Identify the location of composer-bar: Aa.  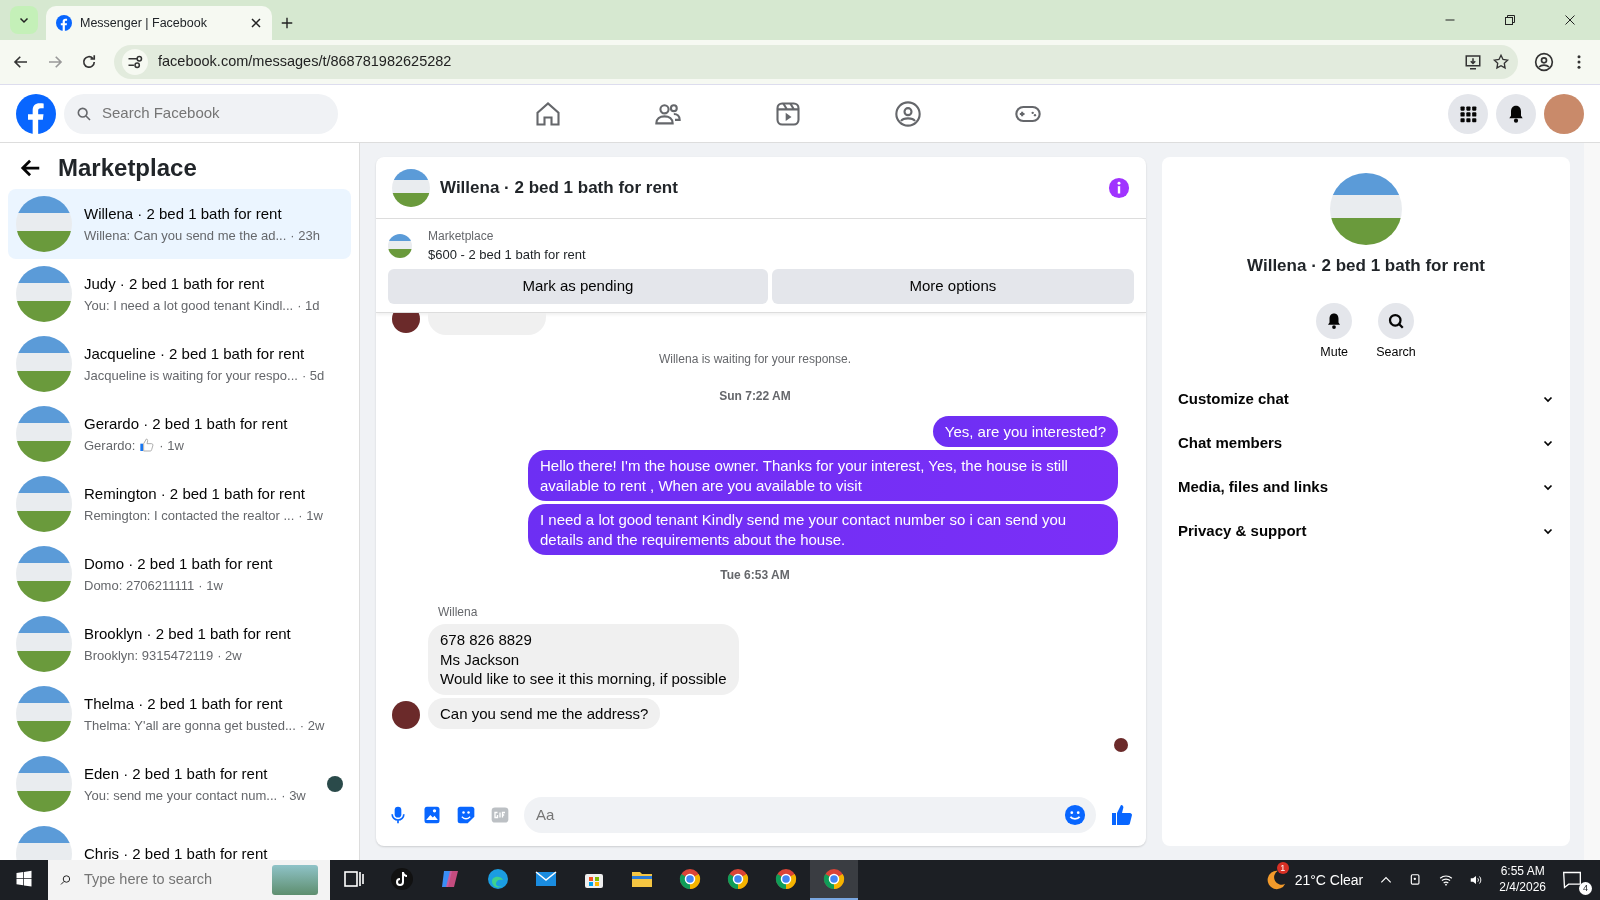
(810, 815).